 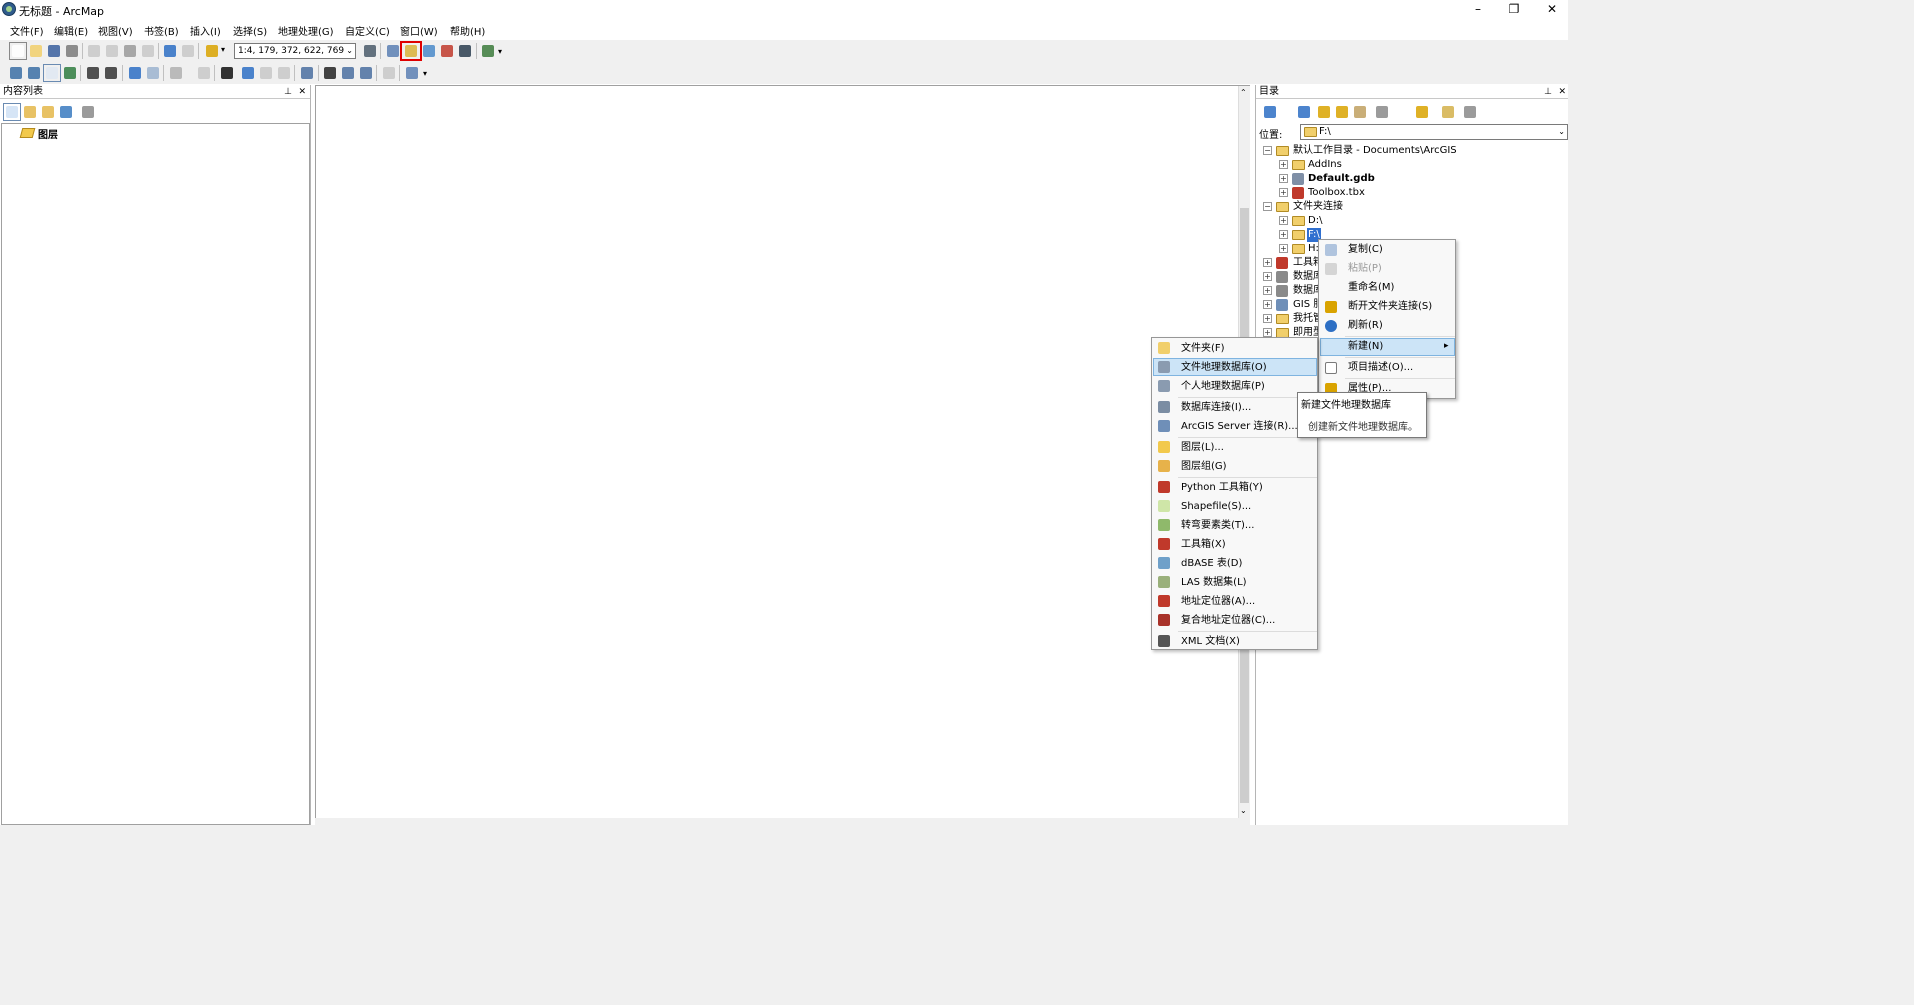 What do you see at coordinates (12, 112) in the screenshot?
I see `list-by-drawing-order-icon` at bounding box center [12, 112].